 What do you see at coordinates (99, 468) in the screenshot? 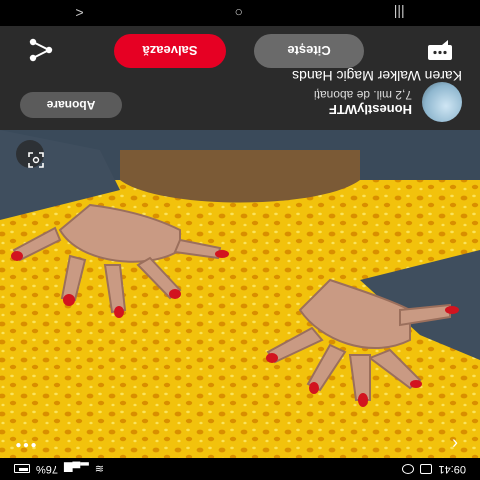
I see `wifi-icon: ≋` at bounding box center [99, 468].